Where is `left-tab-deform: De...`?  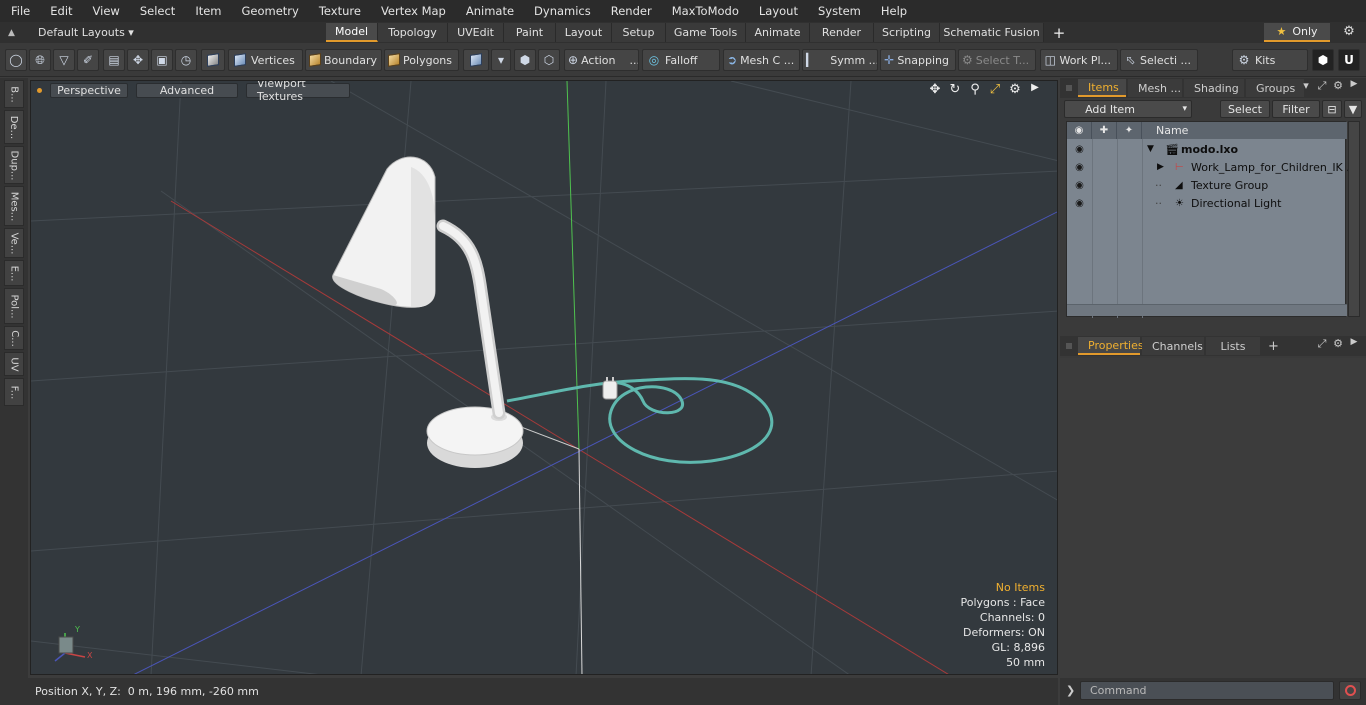
left-tab-deform: De... is located at coordinates (14, 127).